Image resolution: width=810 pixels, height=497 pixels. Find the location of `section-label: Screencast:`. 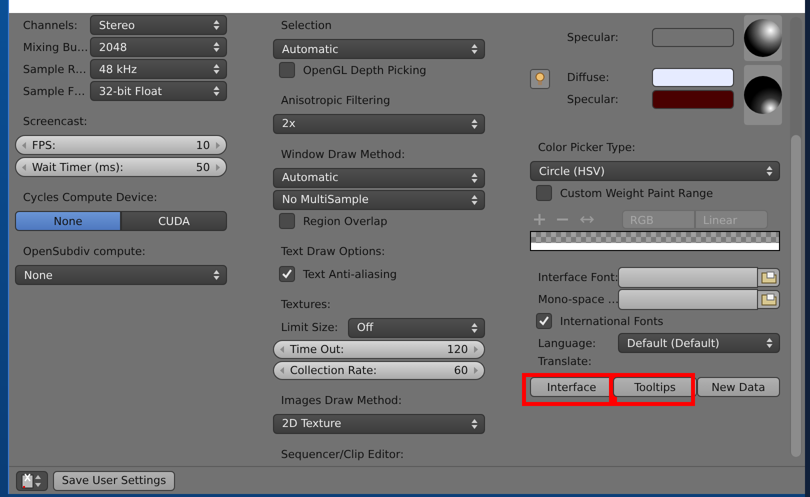

section-label: Screencast: is located at coordinates (55, 122).